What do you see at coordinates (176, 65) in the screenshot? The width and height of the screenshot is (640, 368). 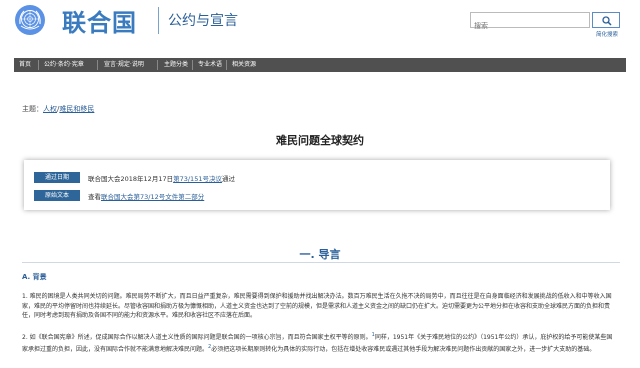 I see `nav-item-topics: 主题分类` at bounding box center [176, 65].